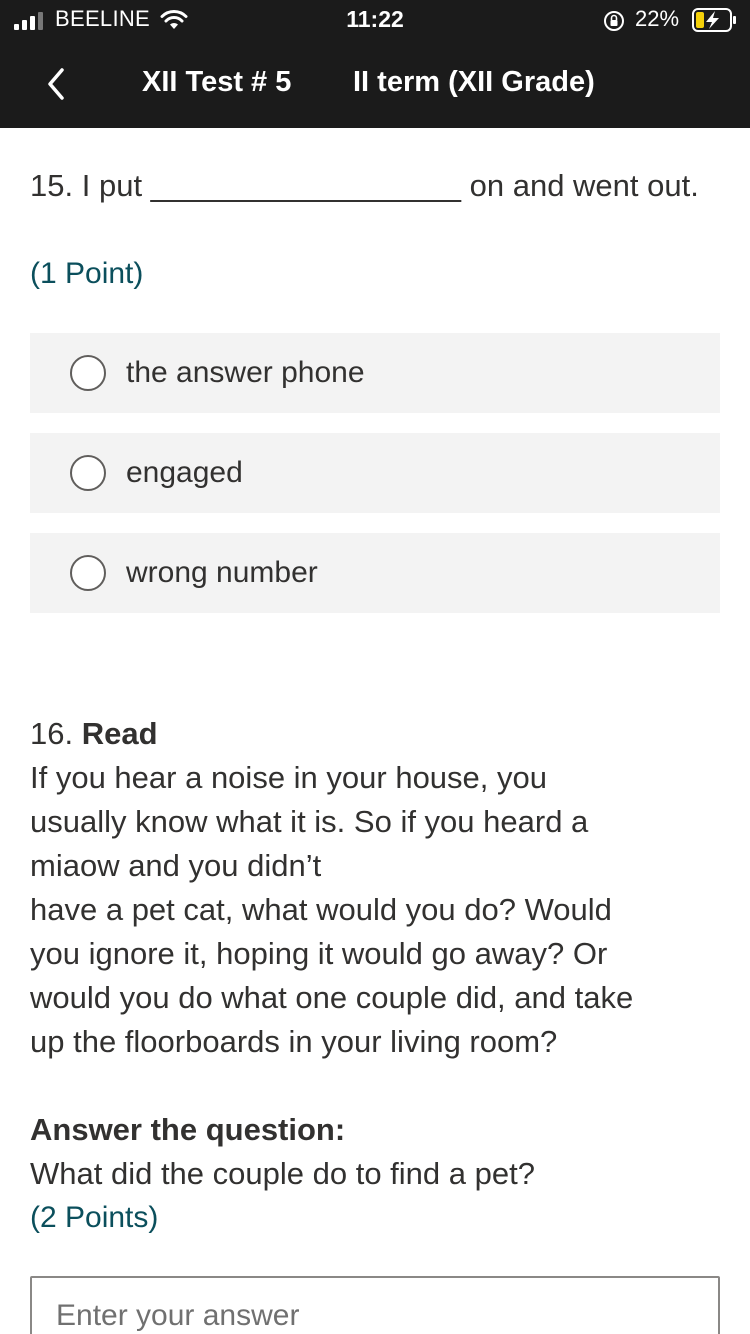 Image resolution: width=750 pixels, height=1334 pixels. I want to click on option-label: the answer phone, so click(245, 372).